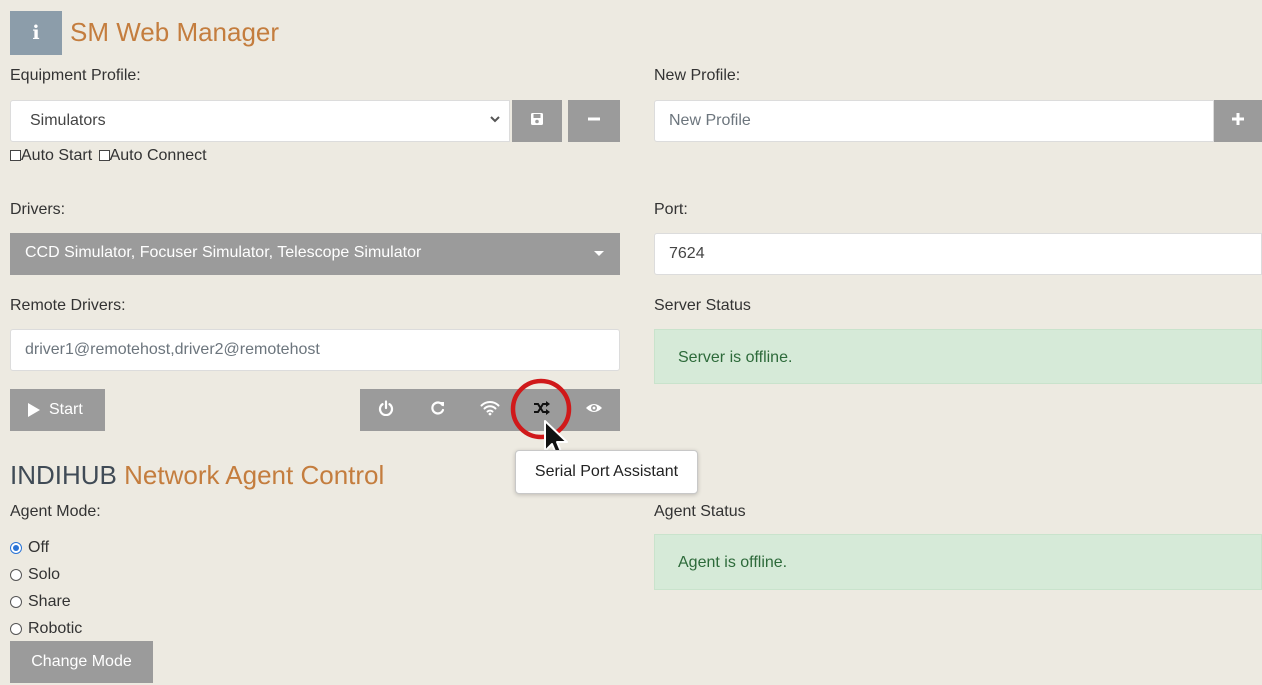 The height and width of the screenshot is (685, 1262). What do you see at coordinates (16, 602) in the screenshot?
I see `radio-share` at bounding box center [16, 602].